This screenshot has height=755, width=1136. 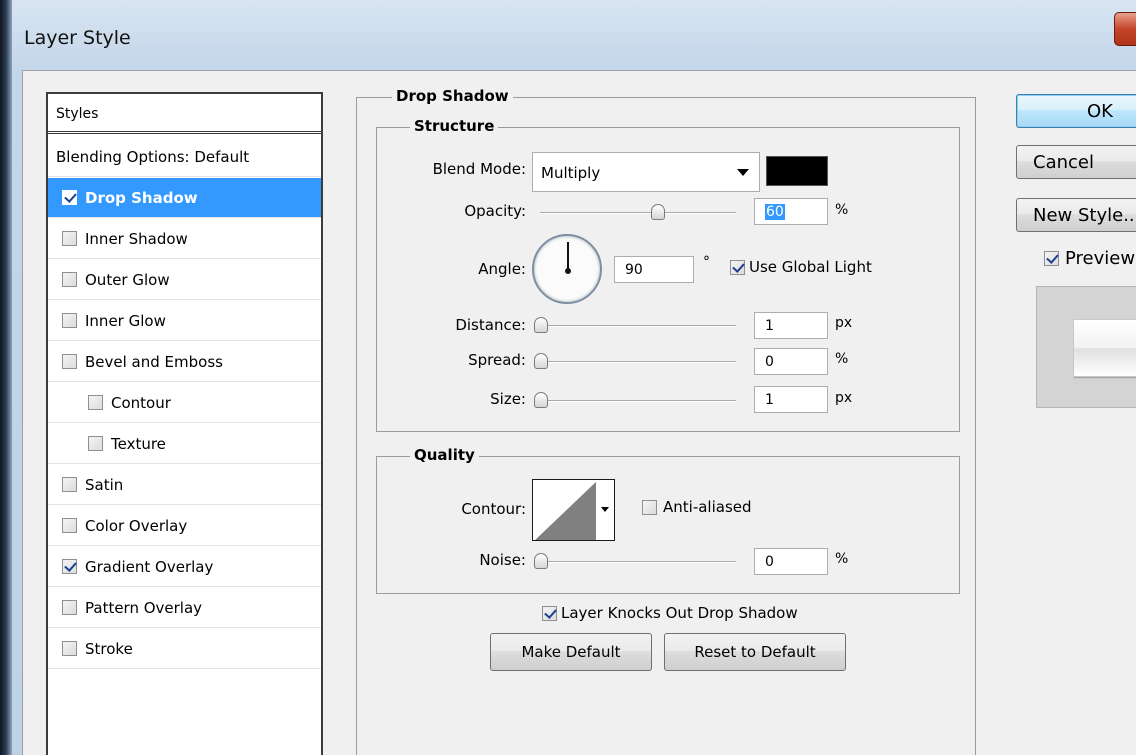 I want to click on make-default-button: Make Default, so click(x=571, y=652).